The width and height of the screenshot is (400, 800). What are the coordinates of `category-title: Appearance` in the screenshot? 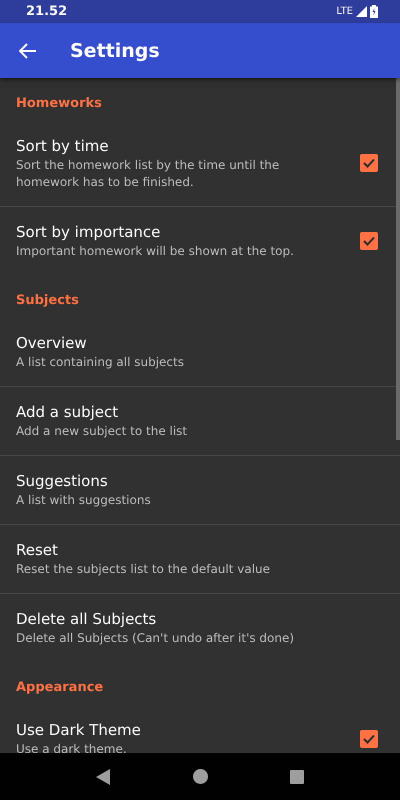 It's located at (59, 688).